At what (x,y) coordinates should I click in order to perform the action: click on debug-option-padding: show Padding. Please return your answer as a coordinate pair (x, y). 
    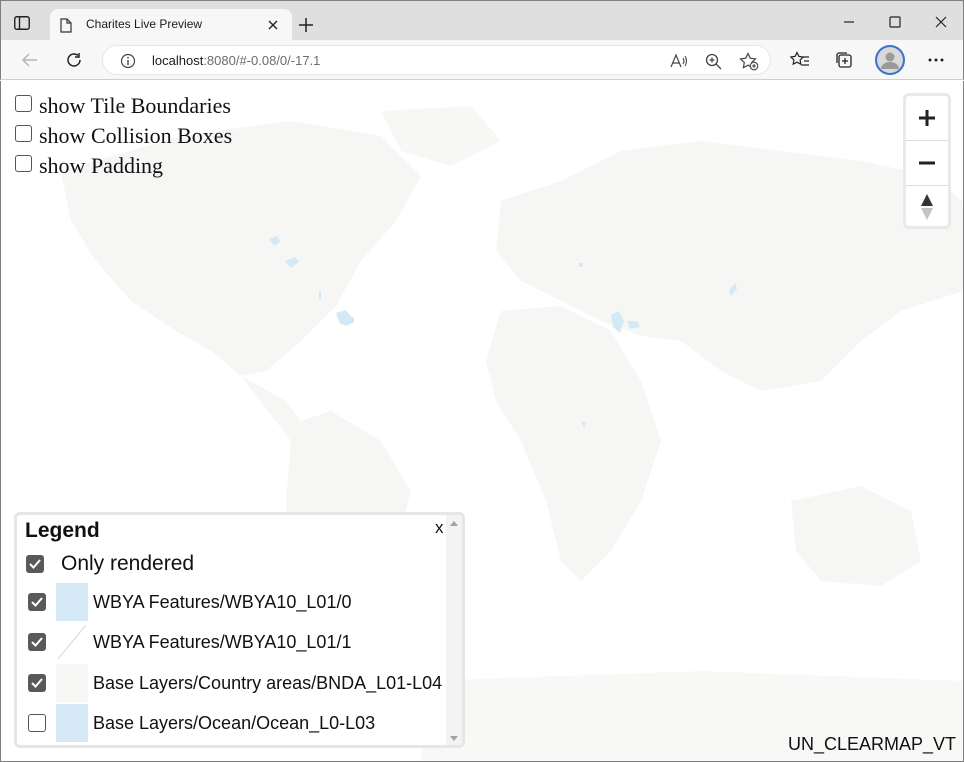
    Looking at the image, I should click on (123, 166).